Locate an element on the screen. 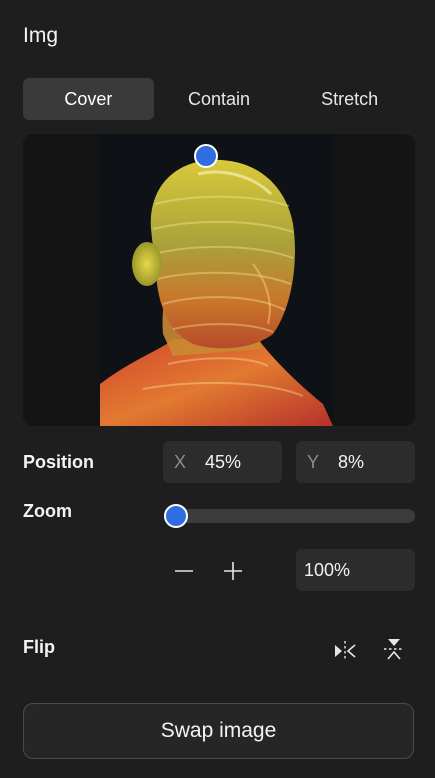 This screenshot has width=435, height=778. zoom-in-button is located at coordinates (233, 571).